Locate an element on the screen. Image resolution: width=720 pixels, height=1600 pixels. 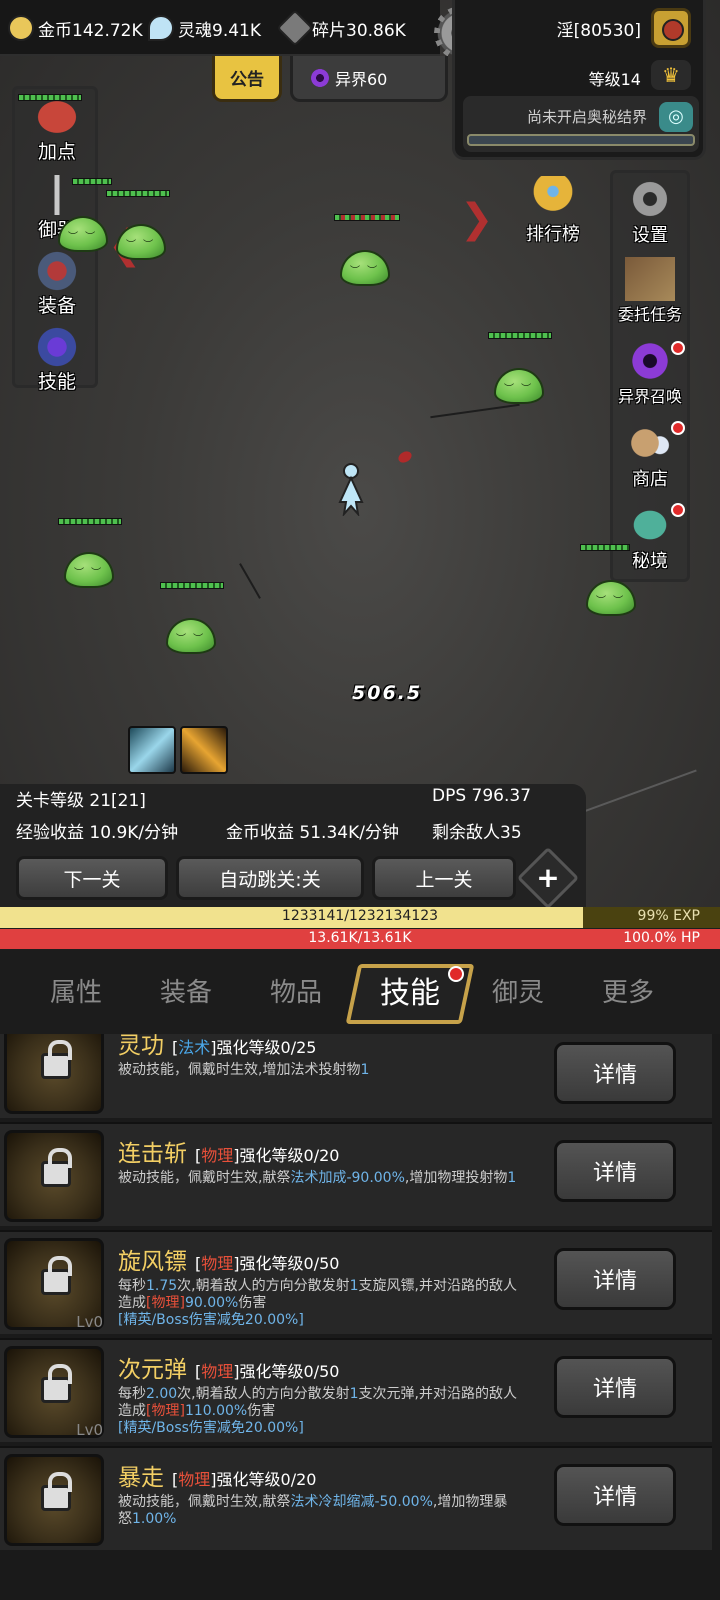
menu-skills: 技能 is located at coordinates (57, 360).